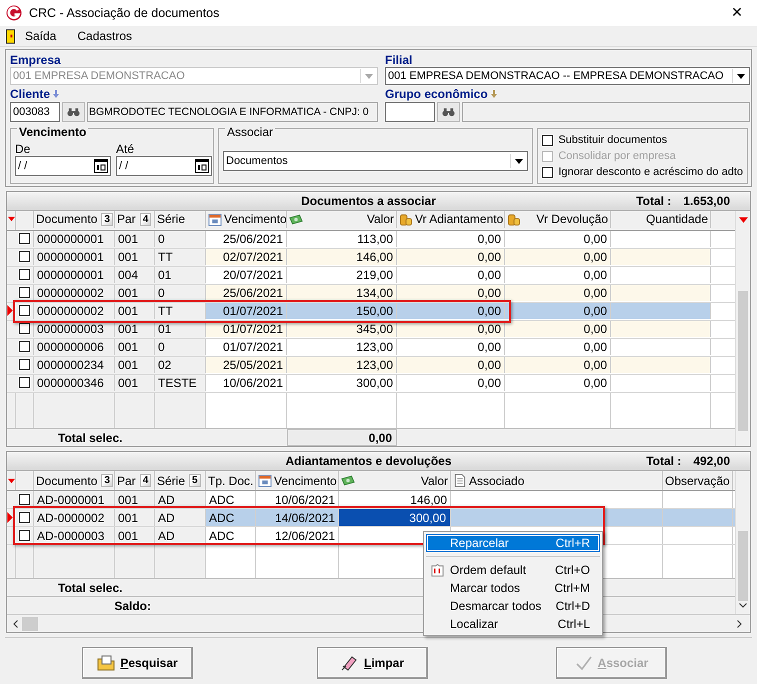  I want to click on table-cell: 02, so click(165, 365).